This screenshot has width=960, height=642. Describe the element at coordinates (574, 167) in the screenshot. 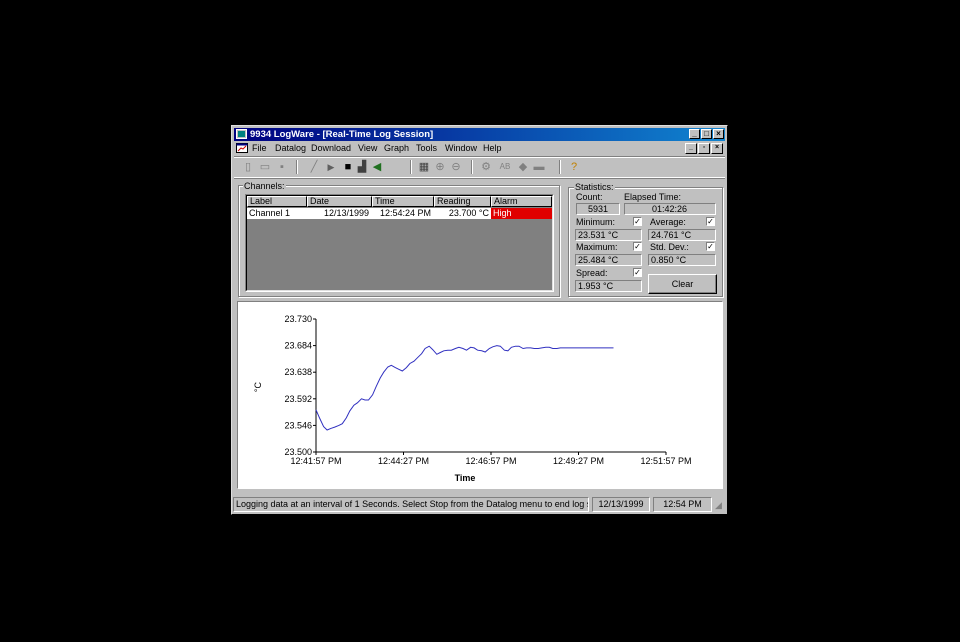

I see `help-icon: ?` at that location.